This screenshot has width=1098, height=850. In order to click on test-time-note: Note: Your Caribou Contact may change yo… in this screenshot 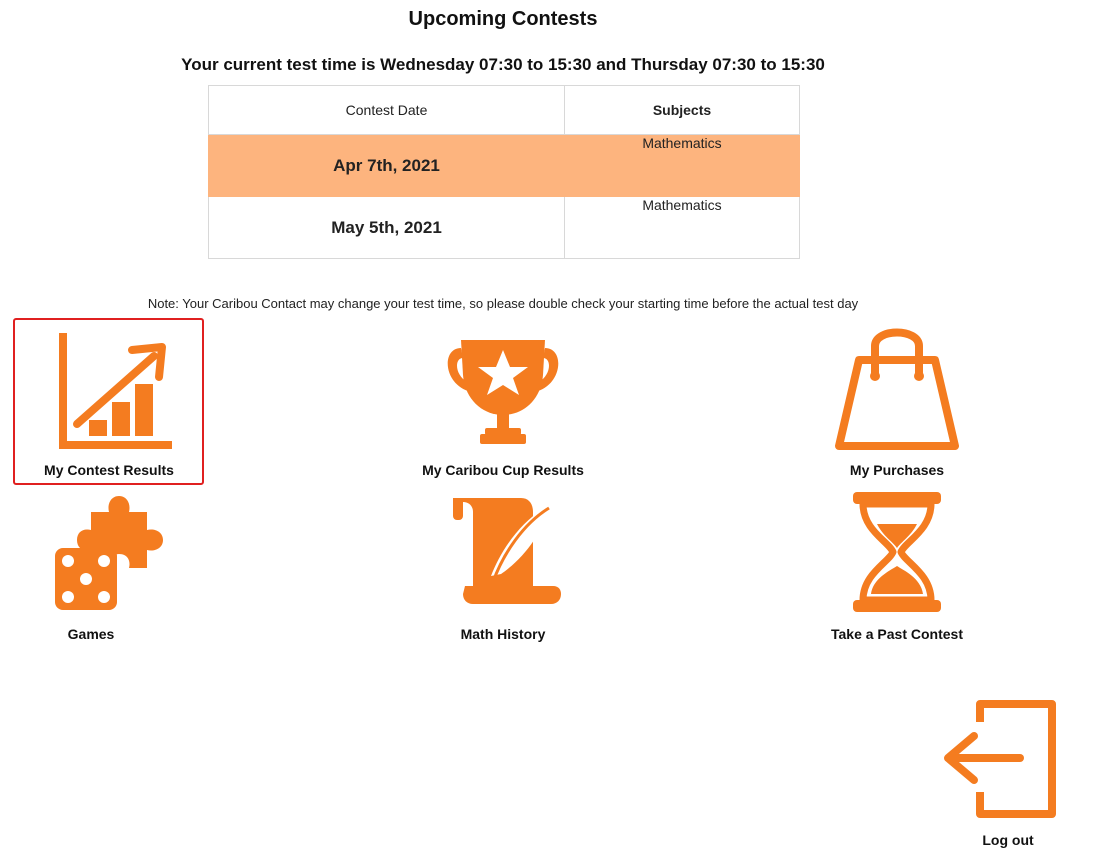, I will do `click(503, 303)`.